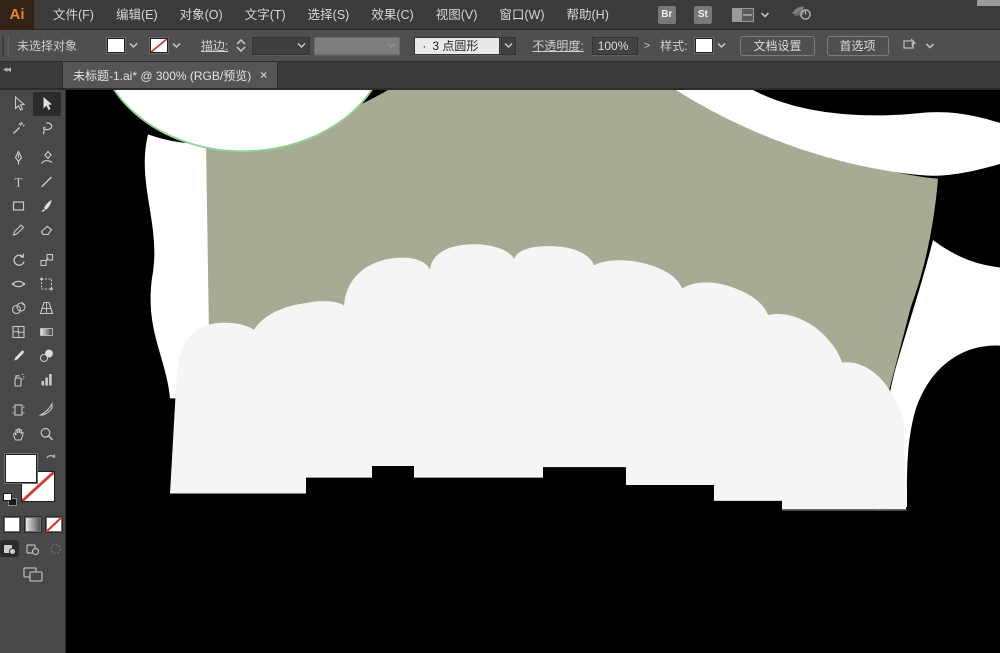  I want to click on pen-tool, so click(19, 158).